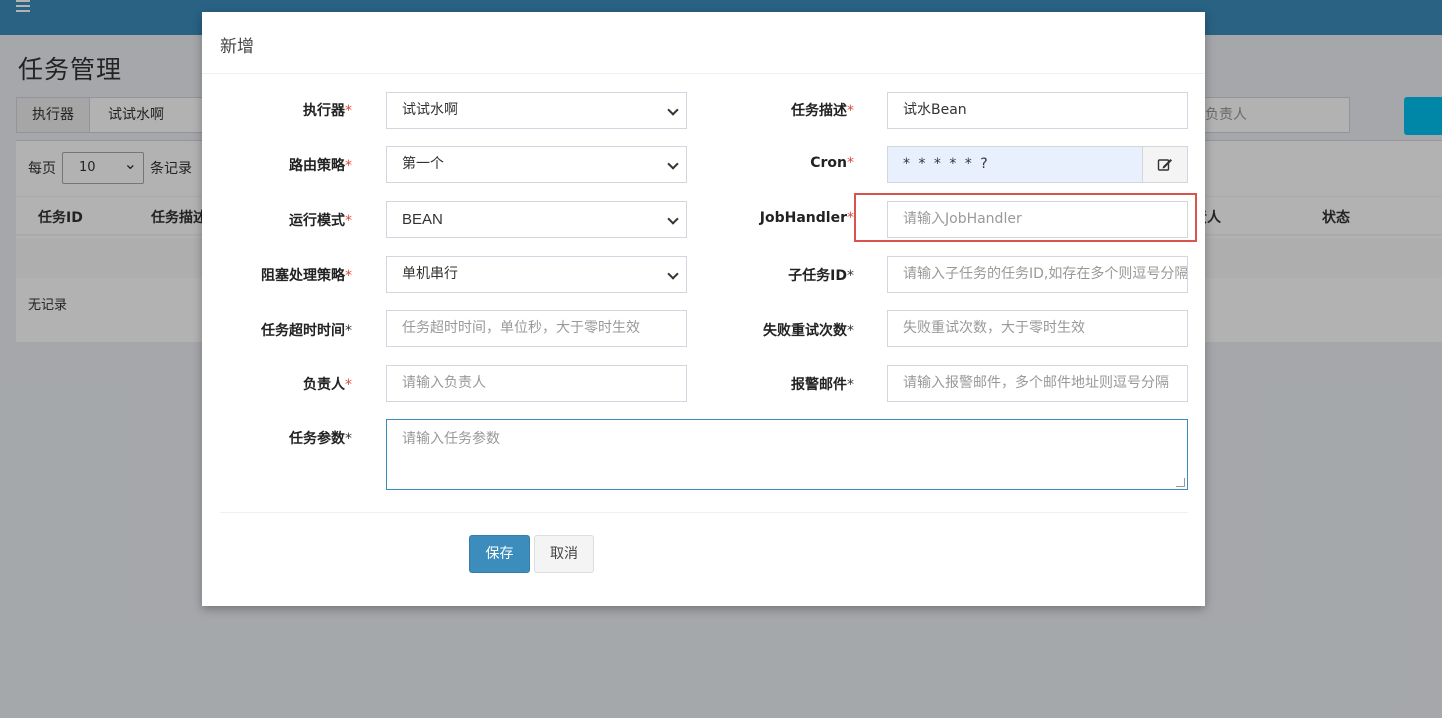 The width and height of the screenshot is (1442, 718). I want to click on edit-icon, so click(1164, 165).